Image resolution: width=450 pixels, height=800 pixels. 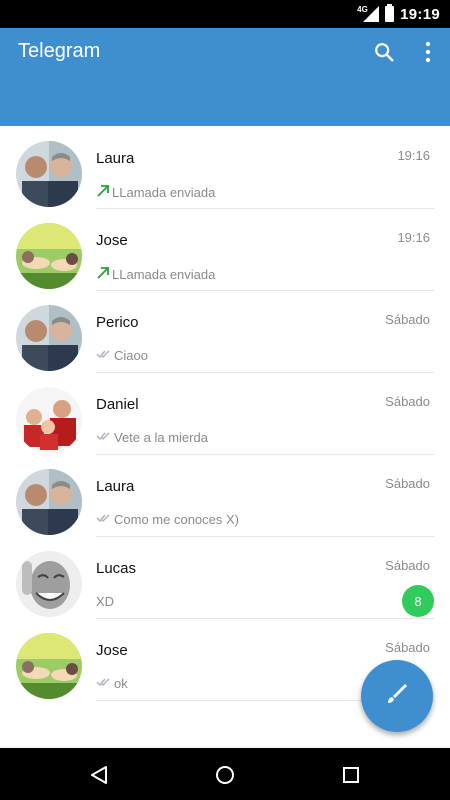 What do you see at coordinates (131, 355) in the screenshot?
I see `chat-preview-text: Ciaoo` at bounding box center [131, 355].